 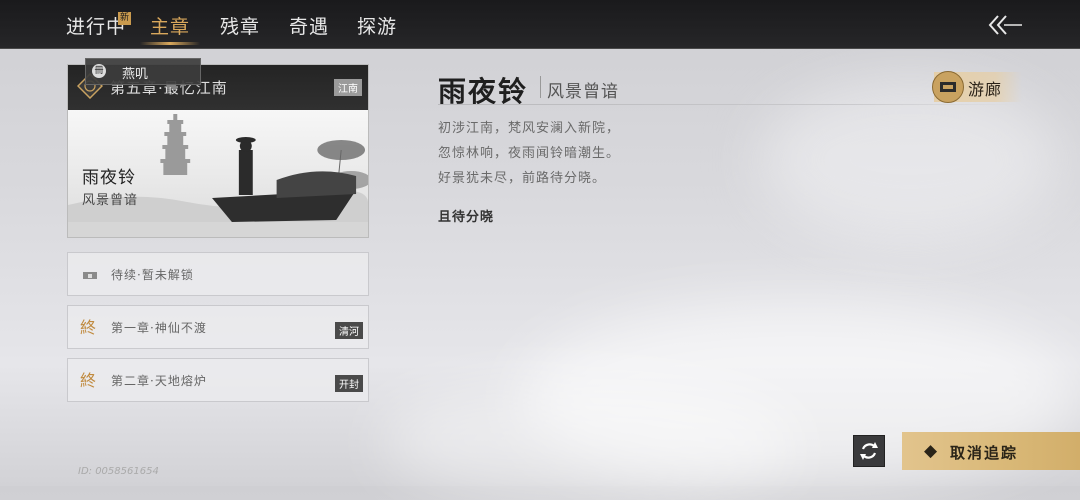 I want to click on speaker-tooltip: 冊 燕叽, so click(x=143, y=71).